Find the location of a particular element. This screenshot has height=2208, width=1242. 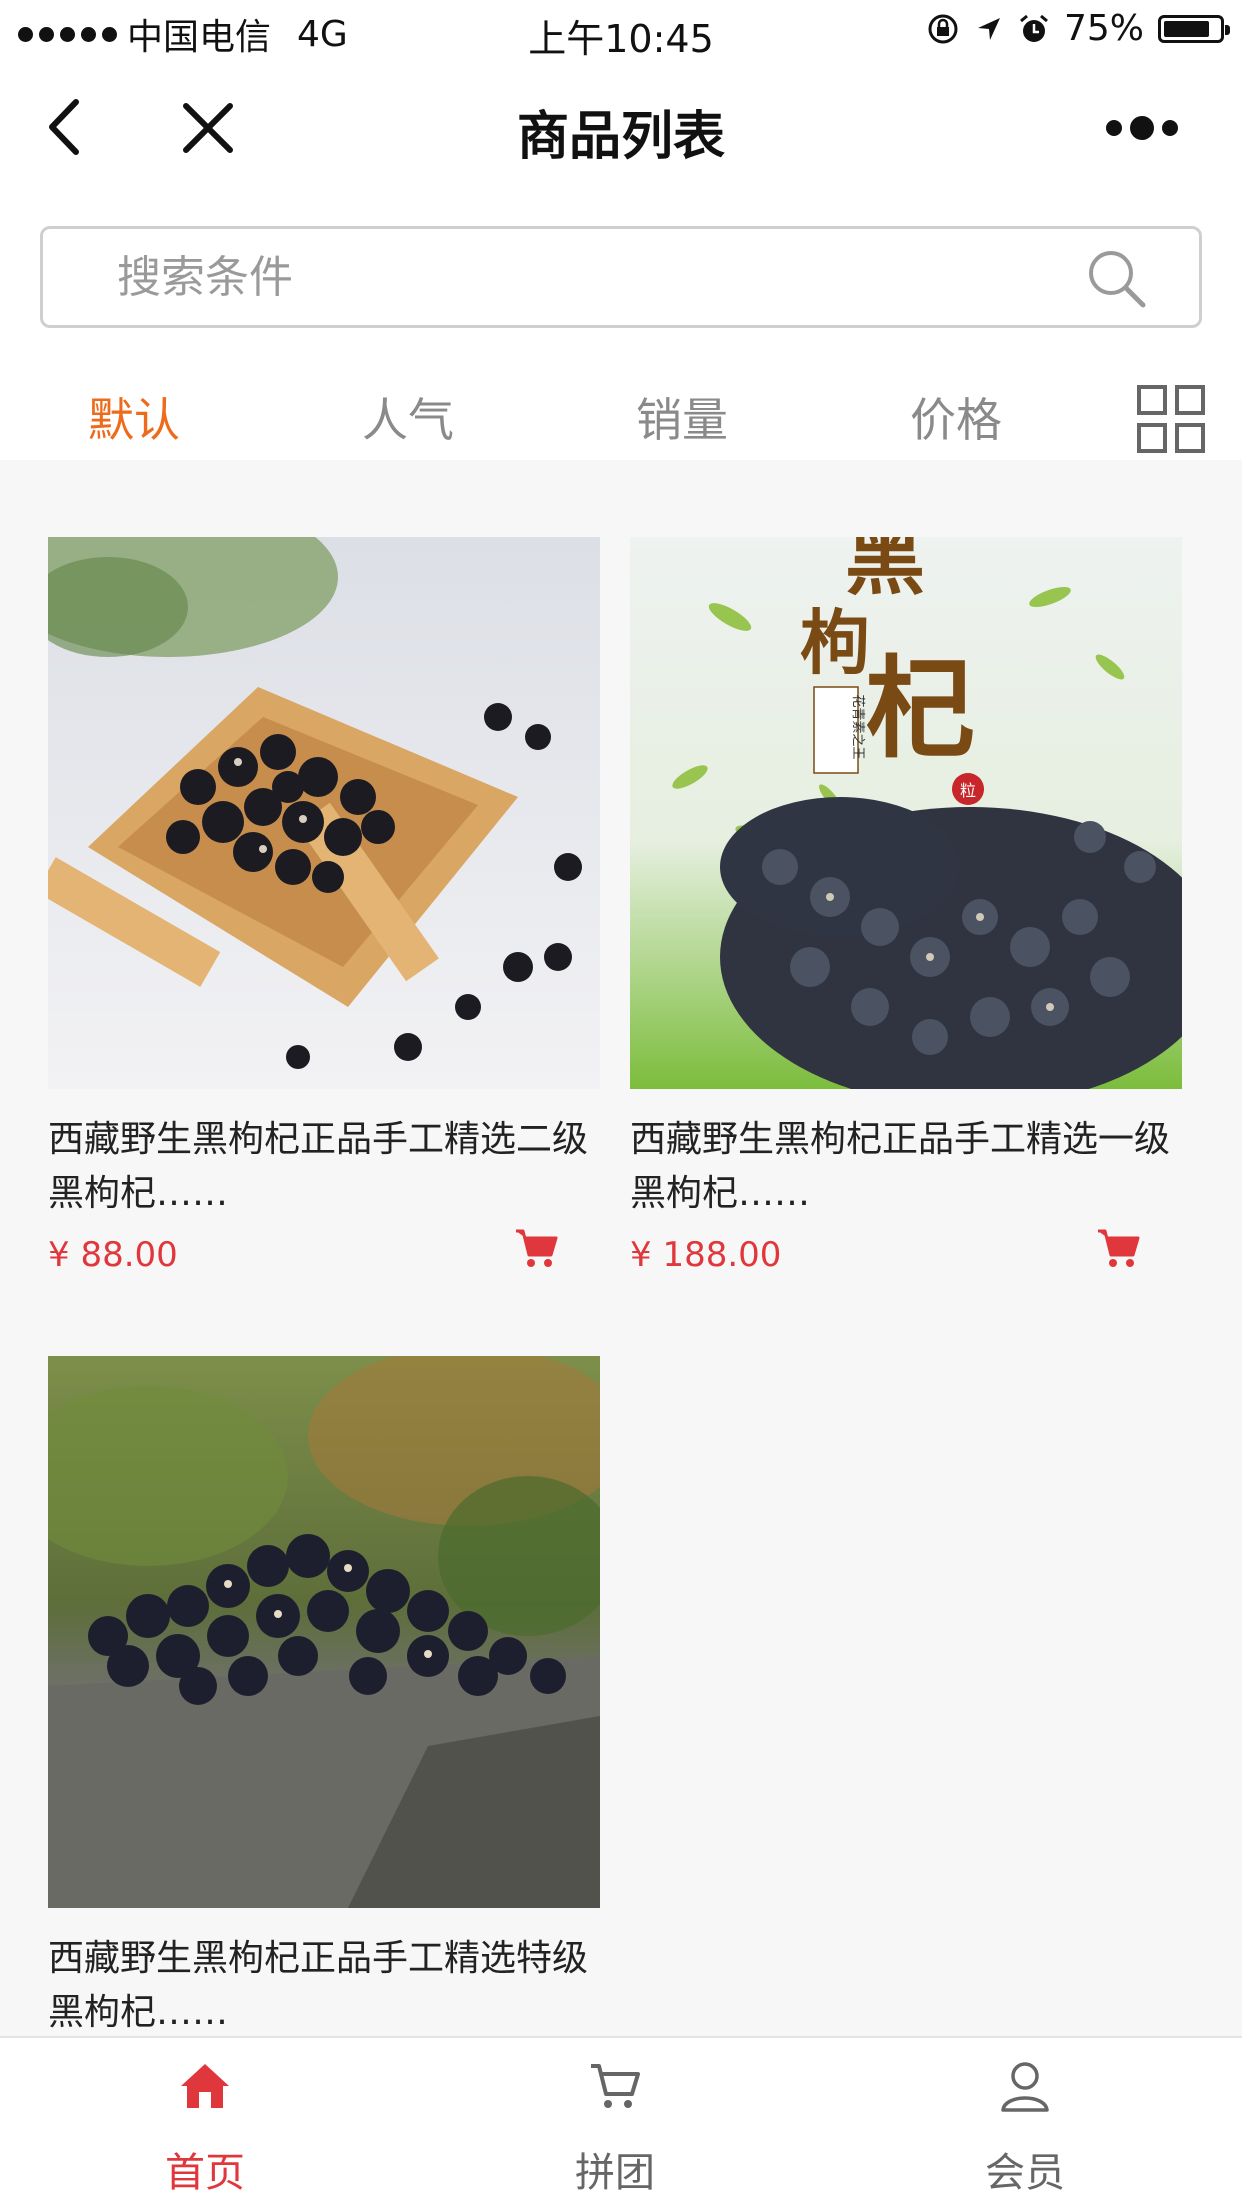

image-title-char: 黑 is located at coordinates (885, 571).